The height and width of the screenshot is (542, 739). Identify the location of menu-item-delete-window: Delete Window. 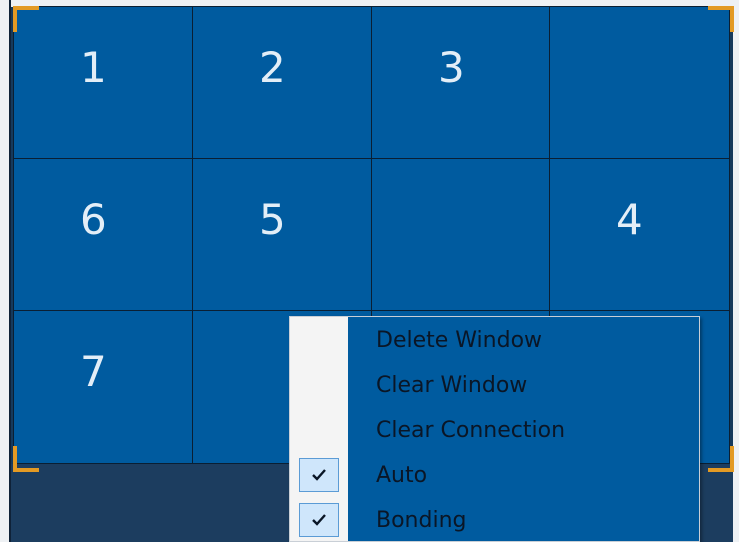
(494, 341).